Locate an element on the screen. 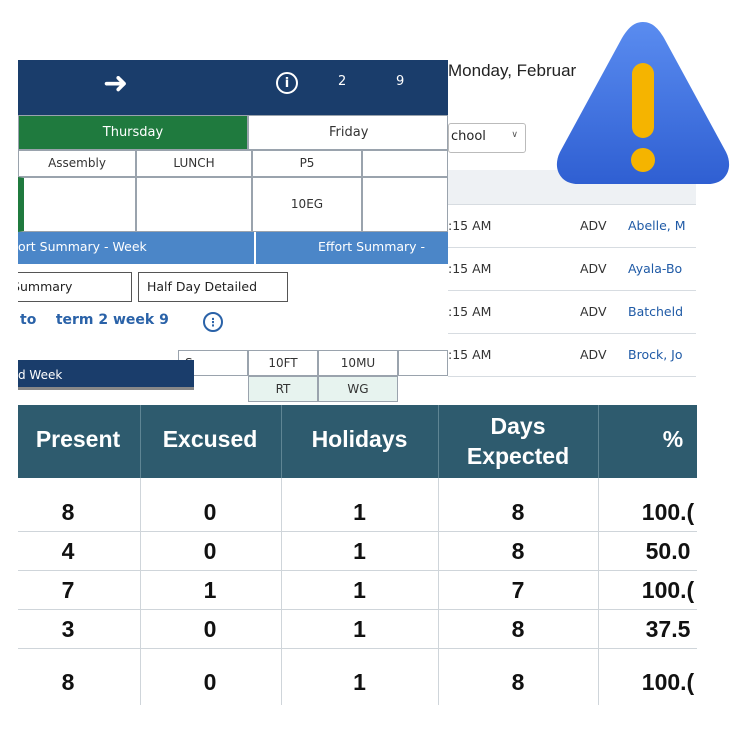 The height and width of the screenshot is (730, 739). term-label: term 2 week 9 is located at coordinates (112, 320).